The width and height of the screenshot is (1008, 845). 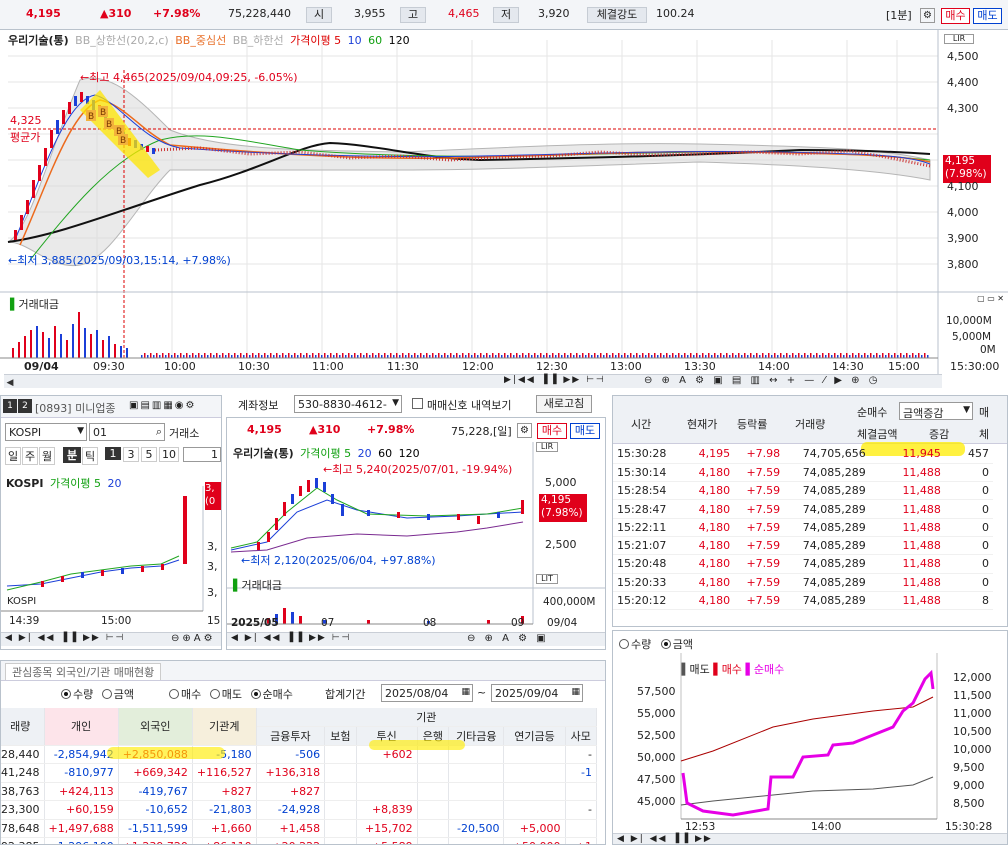 What do you see at coordinates (66, 694) in the screenshot?
I see `radio-inv-qty` at bounding box center [66, 694].